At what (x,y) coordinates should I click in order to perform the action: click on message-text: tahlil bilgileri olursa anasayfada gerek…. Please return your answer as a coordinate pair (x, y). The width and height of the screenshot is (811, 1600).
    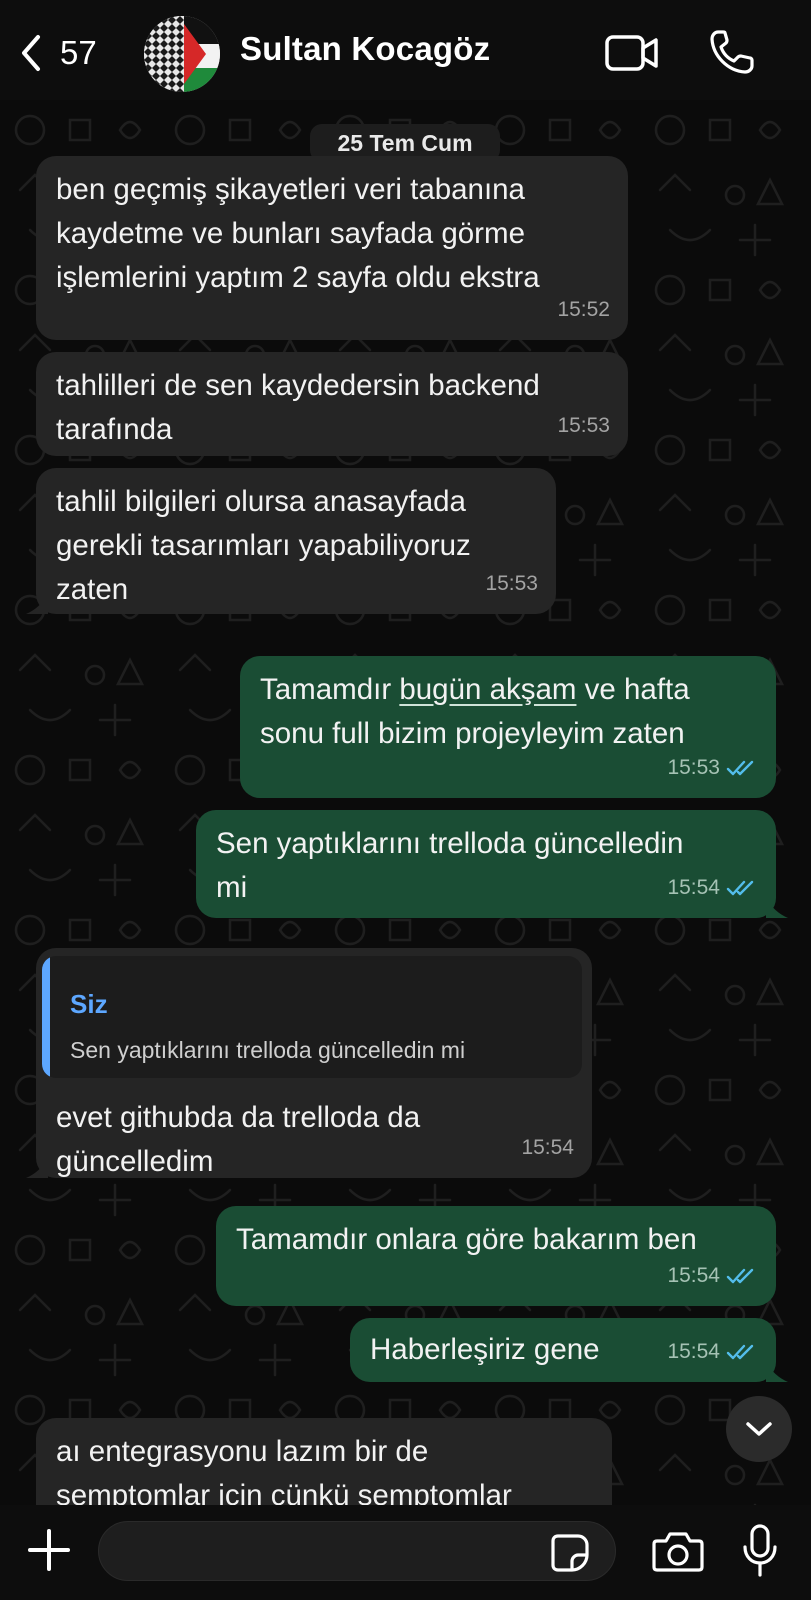
    Looking at the image, I should click on (263, 545).